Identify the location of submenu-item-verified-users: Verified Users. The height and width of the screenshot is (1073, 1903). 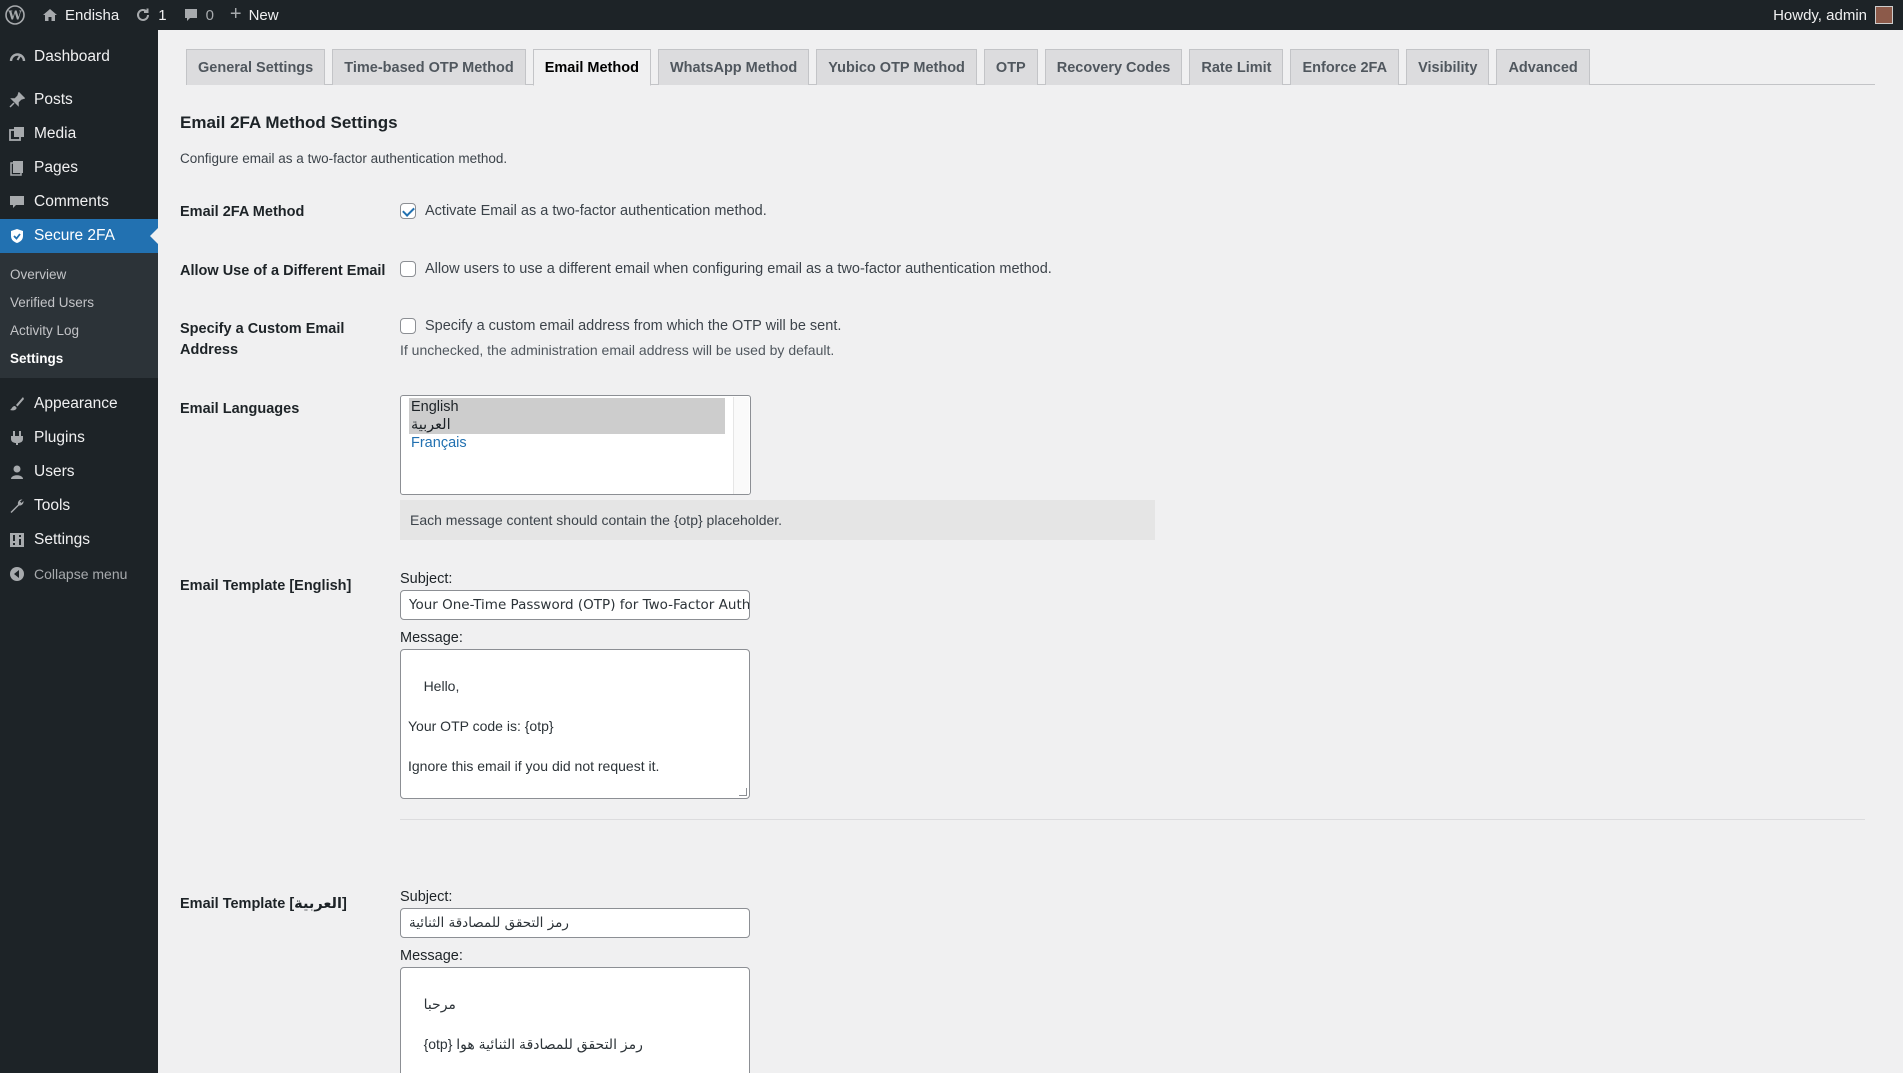
(79, 302).